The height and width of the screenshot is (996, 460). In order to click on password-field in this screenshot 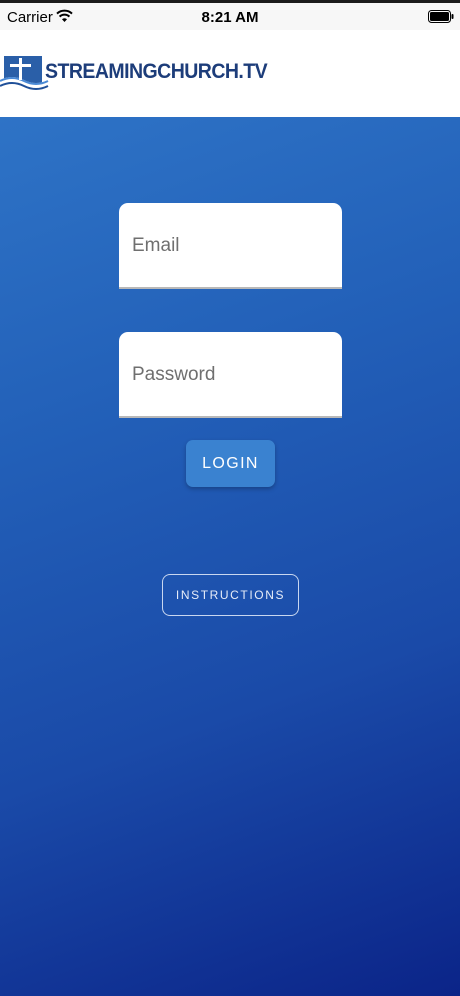, I will do `click(230, 375)`.